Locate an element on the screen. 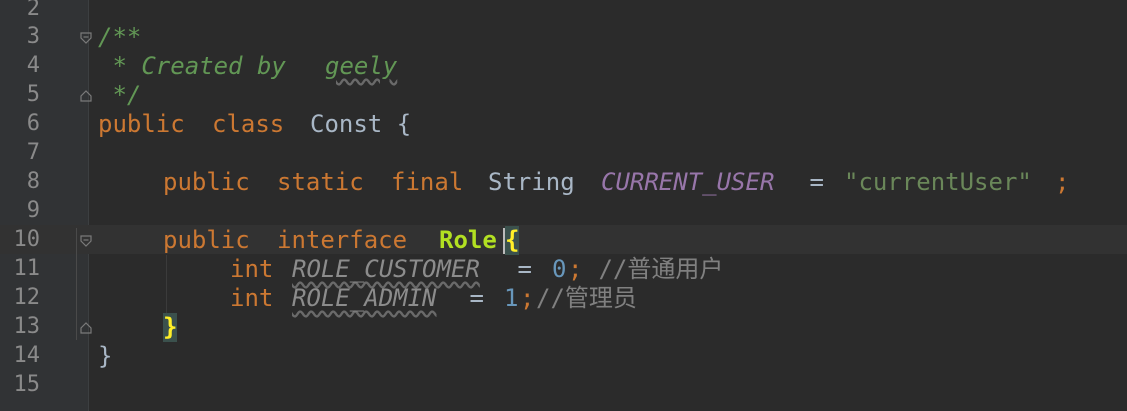 This screenshot has height=411, width=1127. number-literal: 1 is located at coordinates (511, 298).